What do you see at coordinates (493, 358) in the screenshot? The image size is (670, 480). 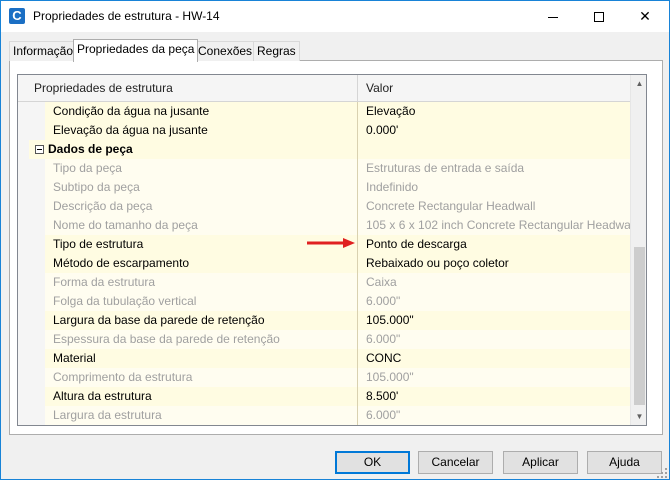 I see `property-value: CONC` at bounding box center [493, 358].